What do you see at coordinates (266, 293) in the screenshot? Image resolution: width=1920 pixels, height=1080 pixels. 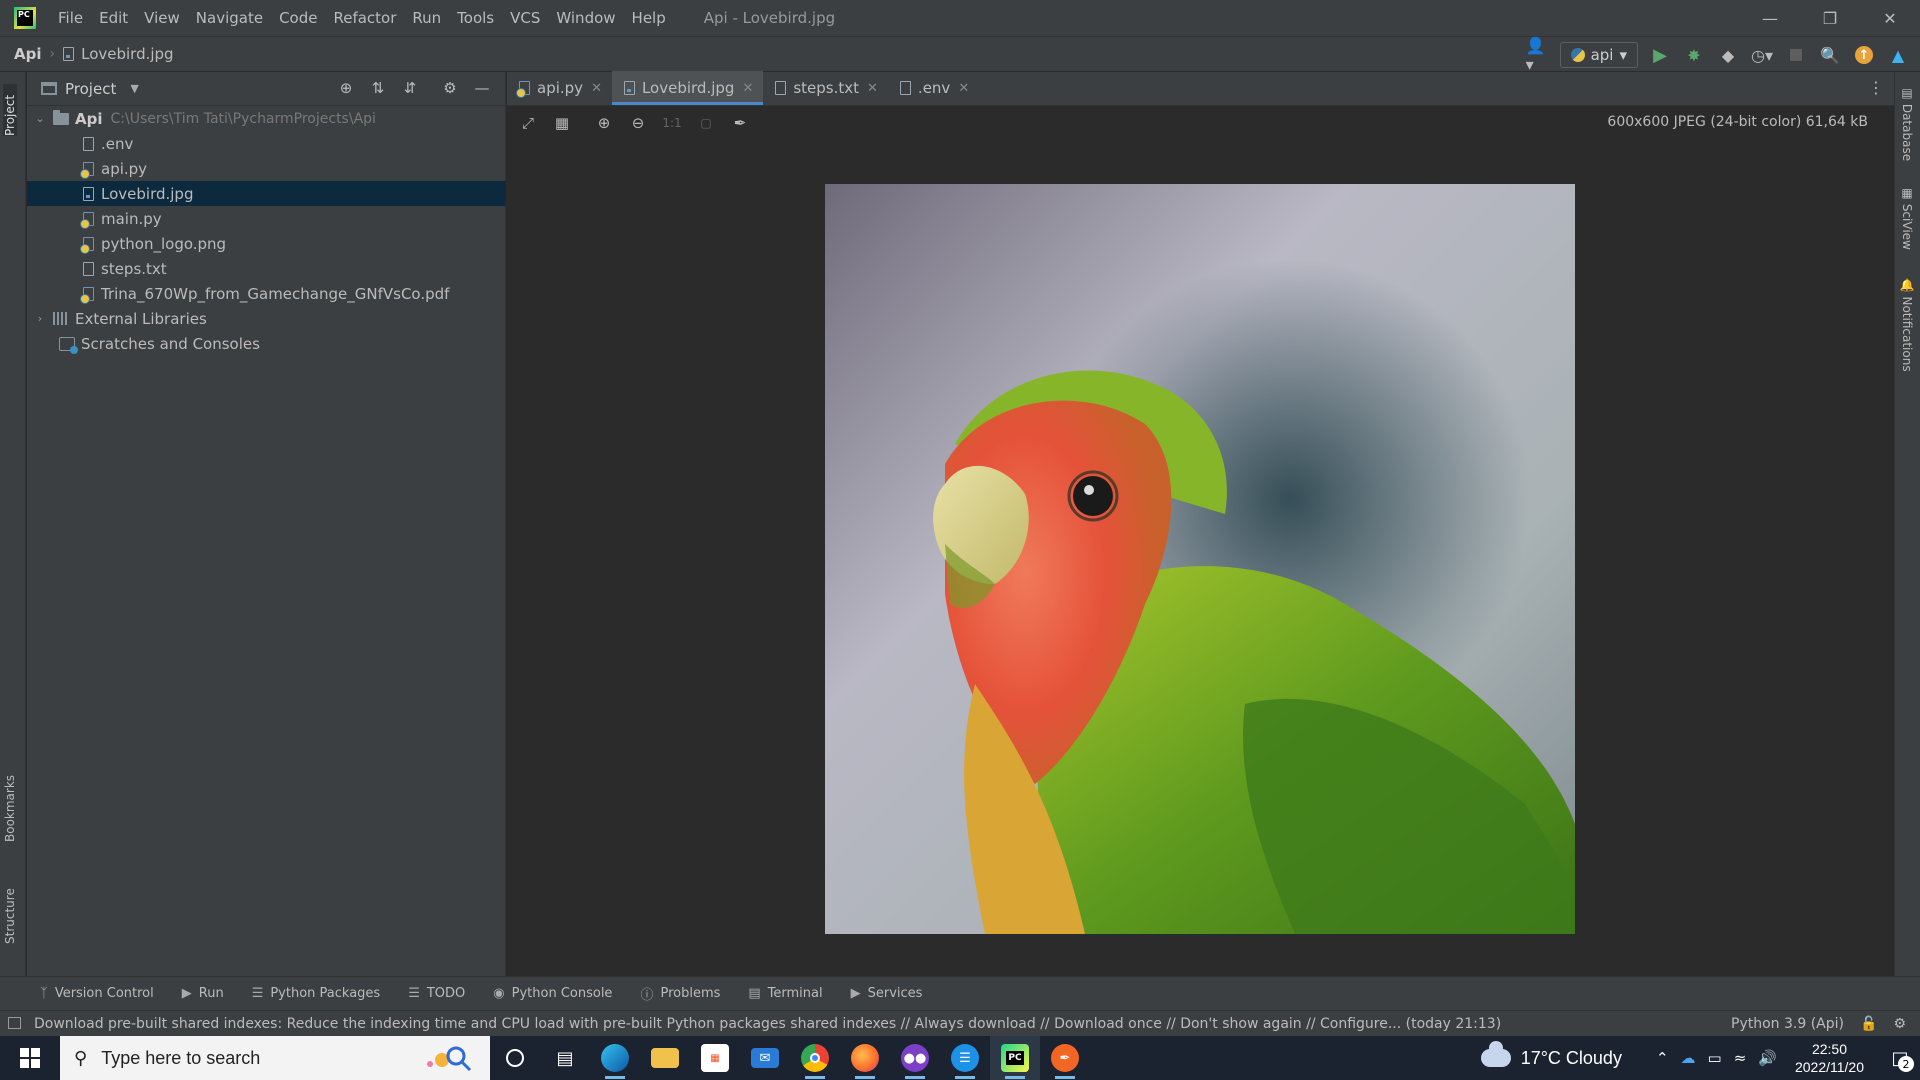 I see `tree-file-trina-pdf: Trina_670Wp_from_Gamechange_GNfVsCo.pdf` at bounding box center [266, 293].